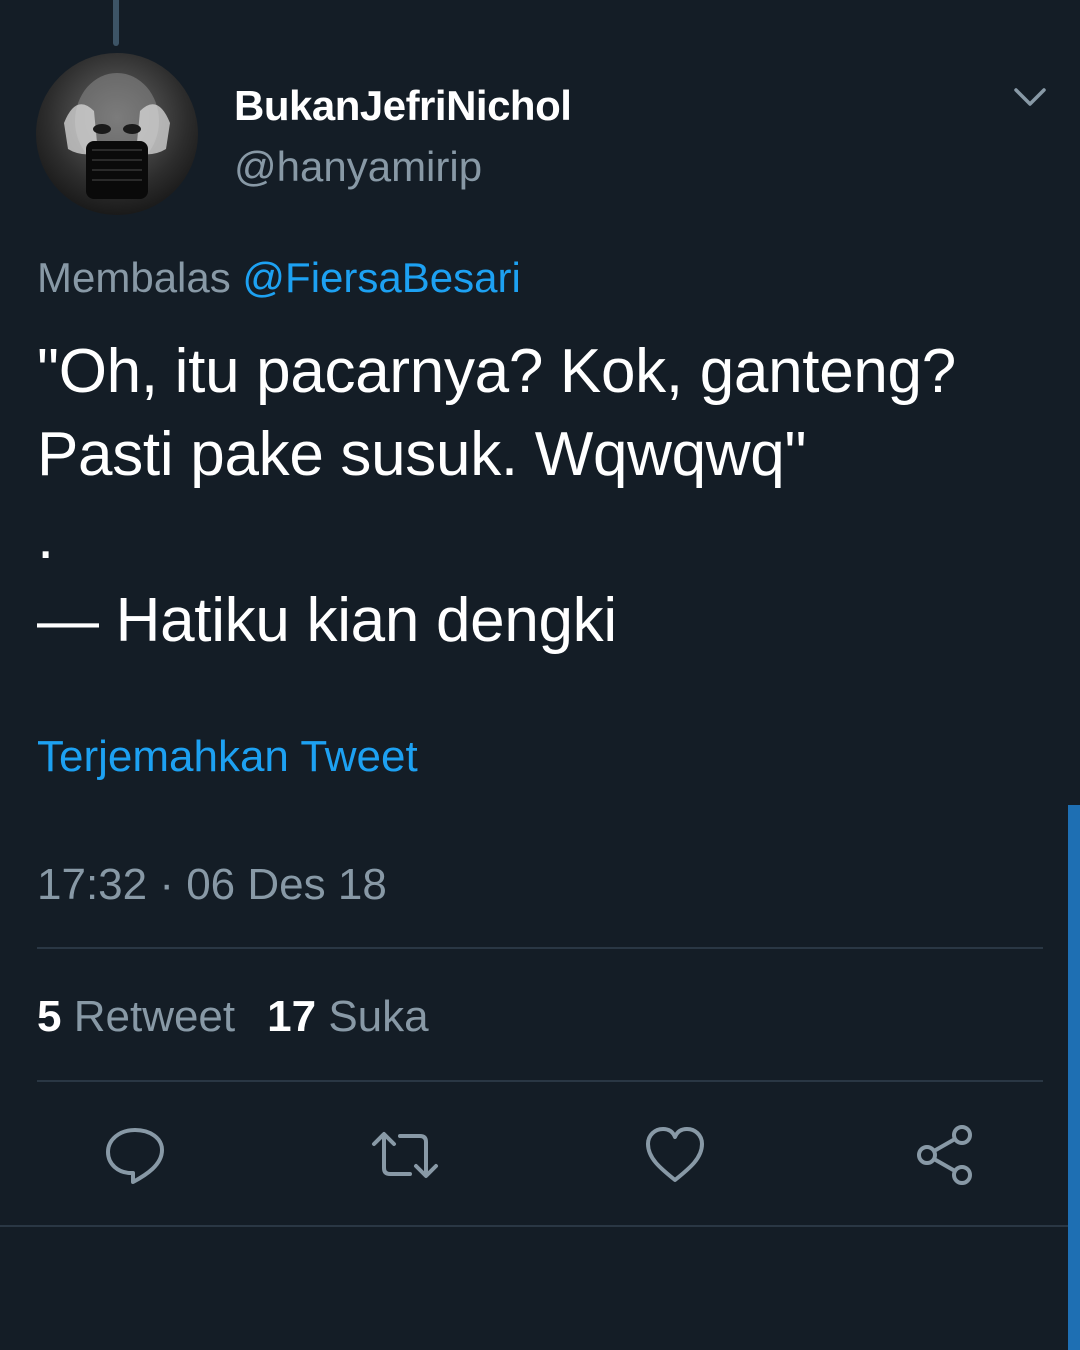 The width and height of the screenshot is (1080, 1350). Describe the element at coordinates (292, 1016) in the screenshot. I see `like-count: 17` at that location.